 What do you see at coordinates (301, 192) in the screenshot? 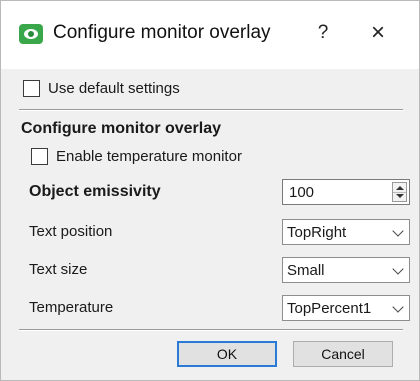
I see `object-emissivity-value: 100` at bounding box center [301, 192].